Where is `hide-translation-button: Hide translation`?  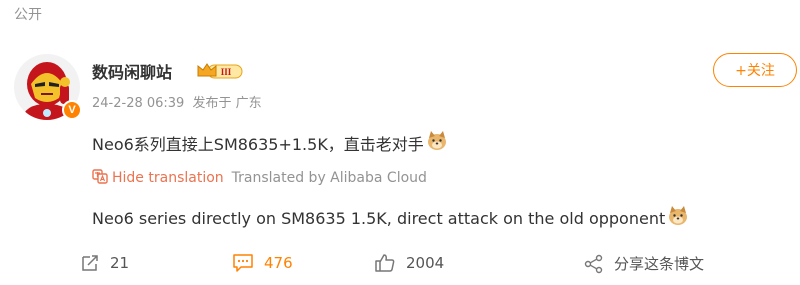
hide-translation-button: Hide translation is located at coordinates (158, 178).